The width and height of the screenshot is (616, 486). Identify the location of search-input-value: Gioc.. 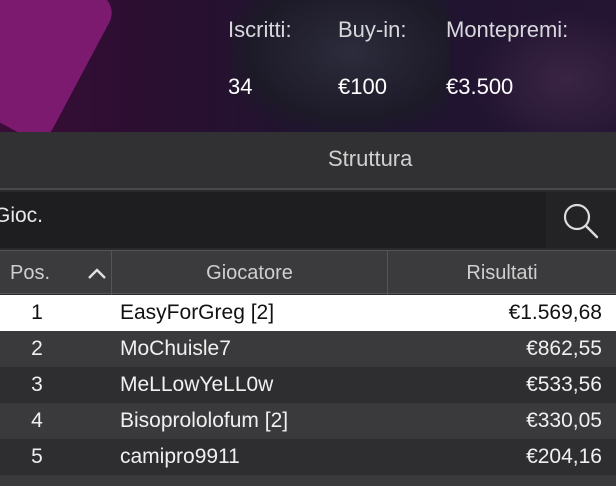
(22, 215).